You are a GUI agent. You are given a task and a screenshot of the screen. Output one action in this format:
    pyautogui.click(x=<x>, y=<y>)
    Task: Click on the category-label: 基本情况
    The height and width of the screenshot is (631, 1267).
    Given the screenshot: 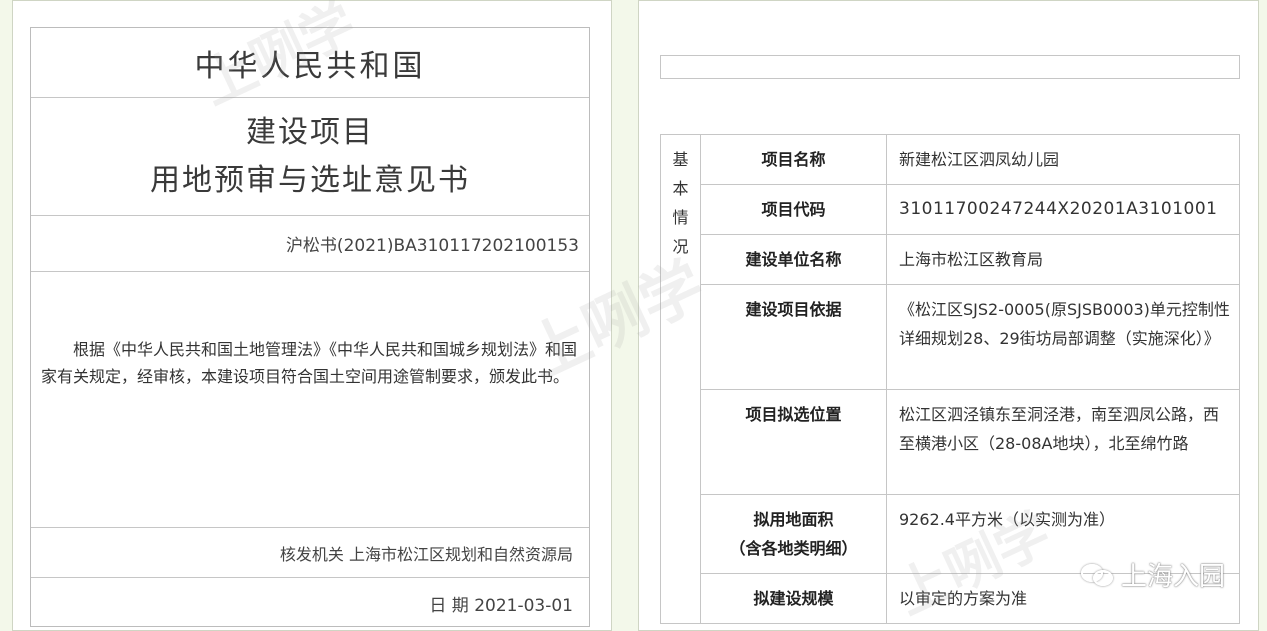 What is the action you would take?
    pyautogui.click(x=680, y=379)
    